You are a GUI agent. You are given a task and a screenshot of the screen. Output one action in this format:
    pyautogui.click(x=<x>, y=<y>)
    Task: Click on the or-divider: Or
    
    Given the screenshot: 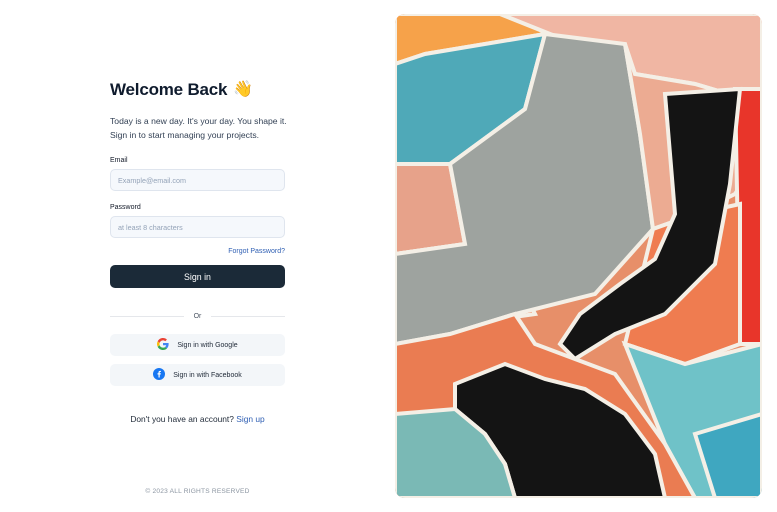 What is the action you would take?
    pyautogui.click(x=197, y=316)
    